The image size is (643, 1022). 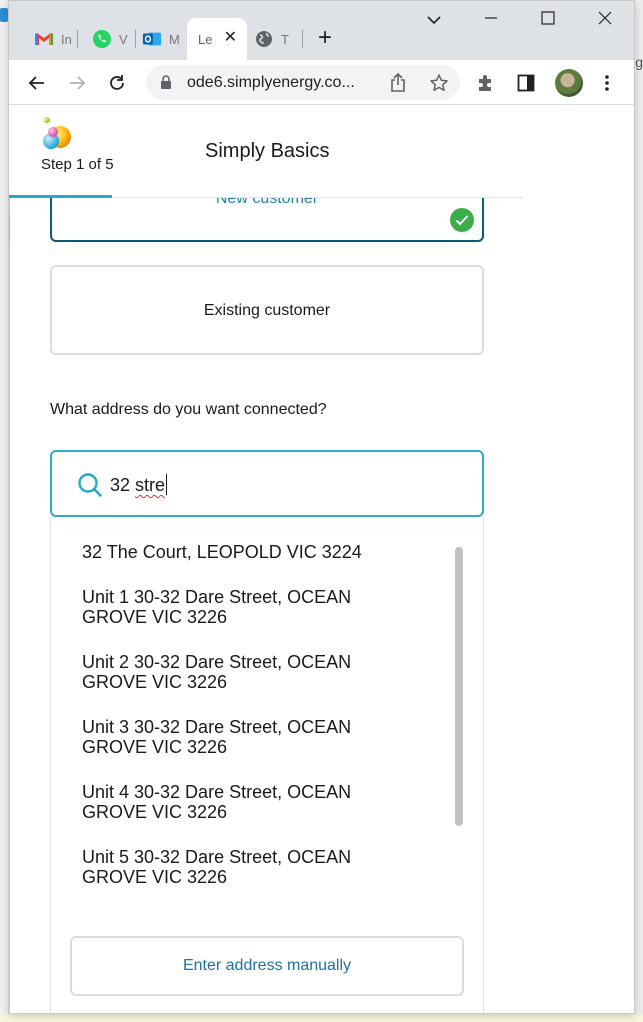 I want to click on step-indicator: Step 1 of 5, so click(x=77, y=164).